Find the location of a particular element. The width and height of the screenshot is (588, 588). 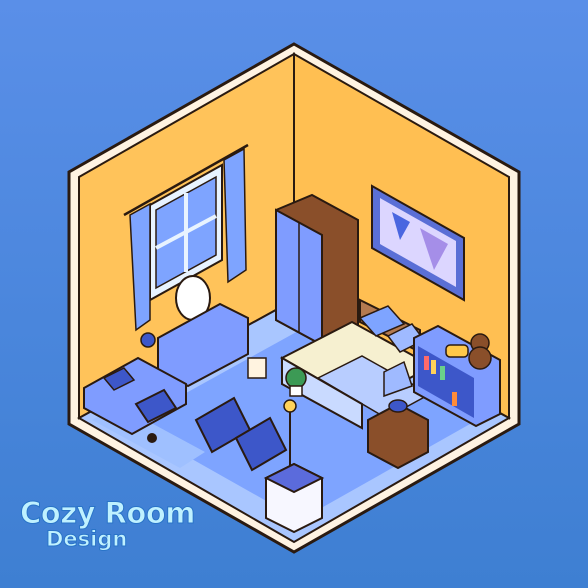

desk-lamp-icon is located at coordinates (148, 340).